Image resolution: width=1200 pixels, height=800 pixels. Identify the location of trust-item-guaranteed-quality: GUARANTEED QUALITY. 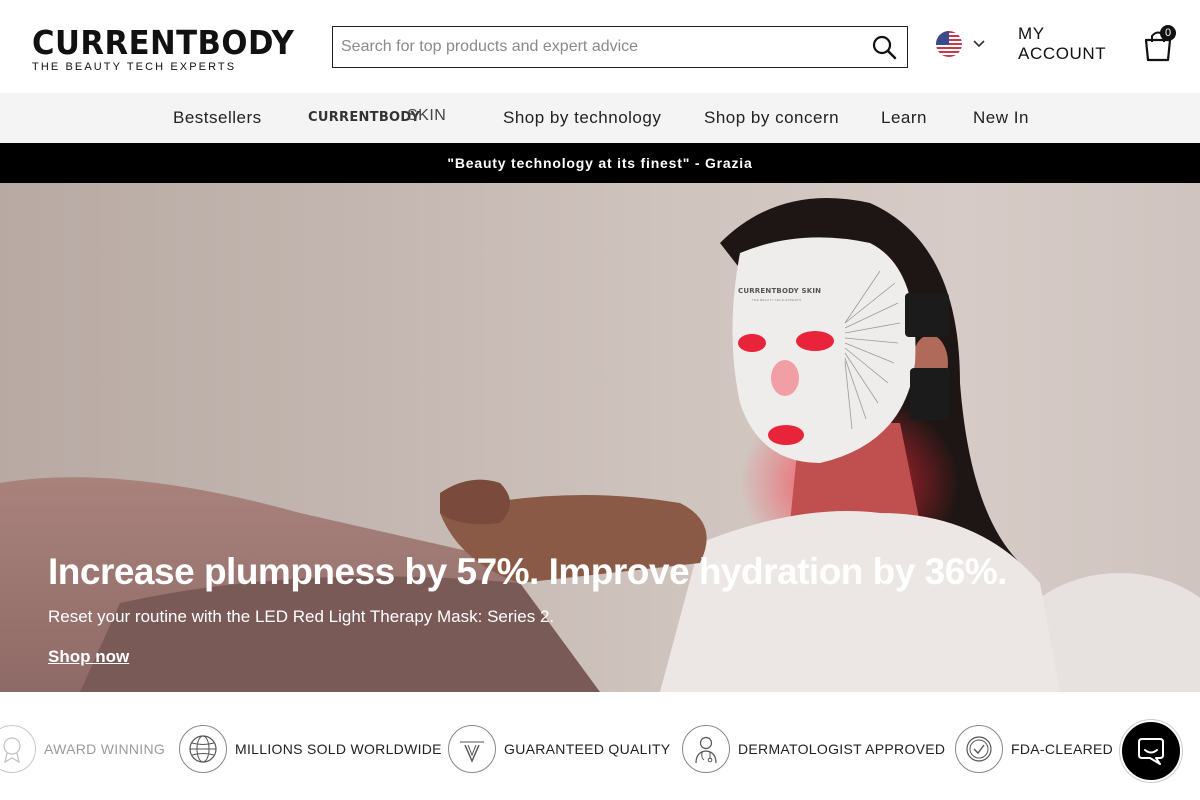
(559, 749).